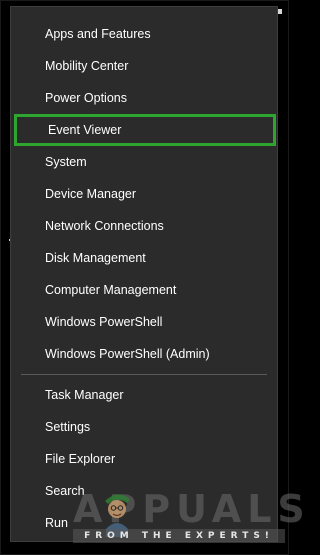  Describe the element at coordinates (144, 459) in the screenshot. I see `menu-item-file-explorer: File Explorer` at that location.